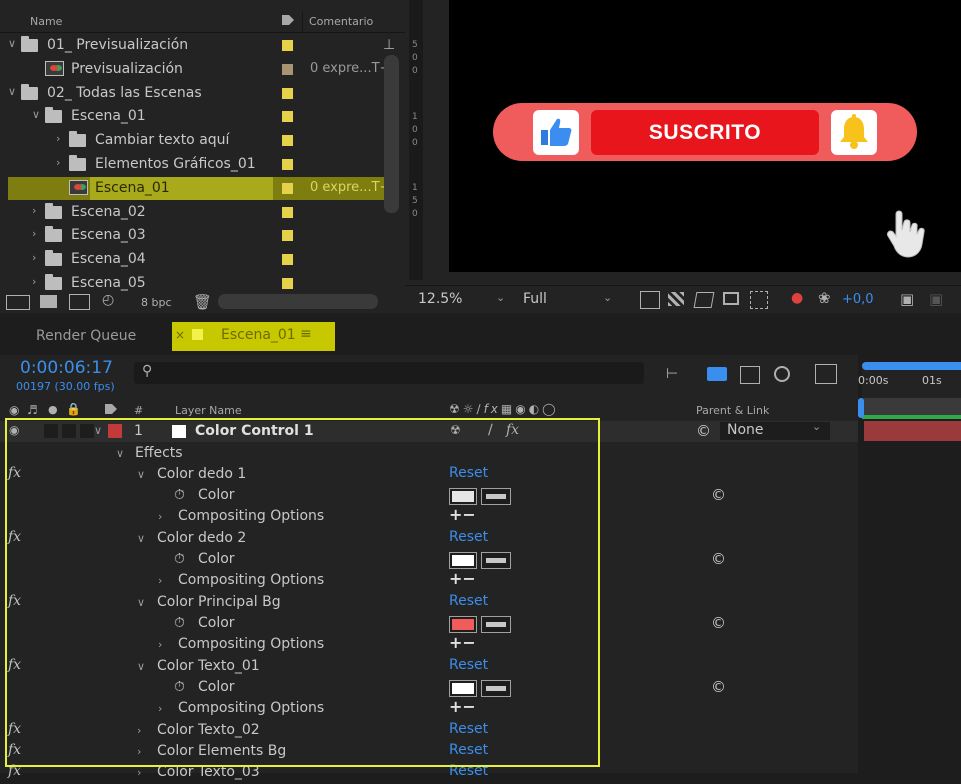  What do you see at coordinates (717, 374) in the screenshot?
I see `draft-3d-icon` at bounding box center [717, 374].